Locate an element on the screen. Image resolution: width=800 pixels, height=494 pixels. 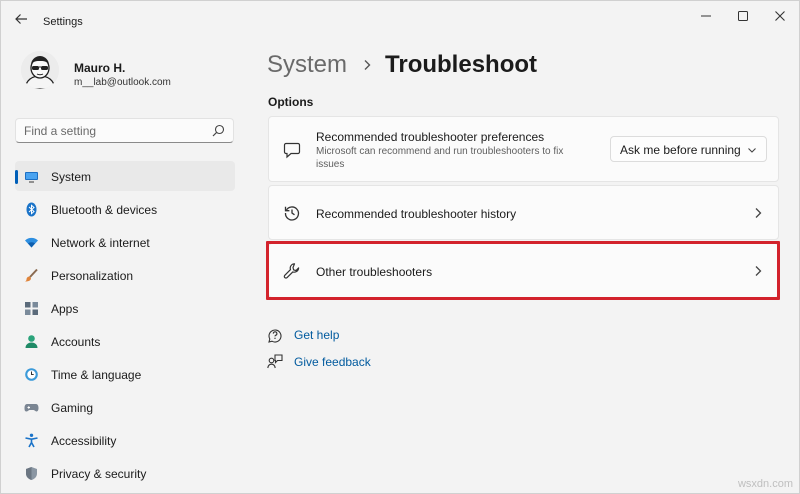
watermark: wsxdn.com is located at coordinates (765, 484).